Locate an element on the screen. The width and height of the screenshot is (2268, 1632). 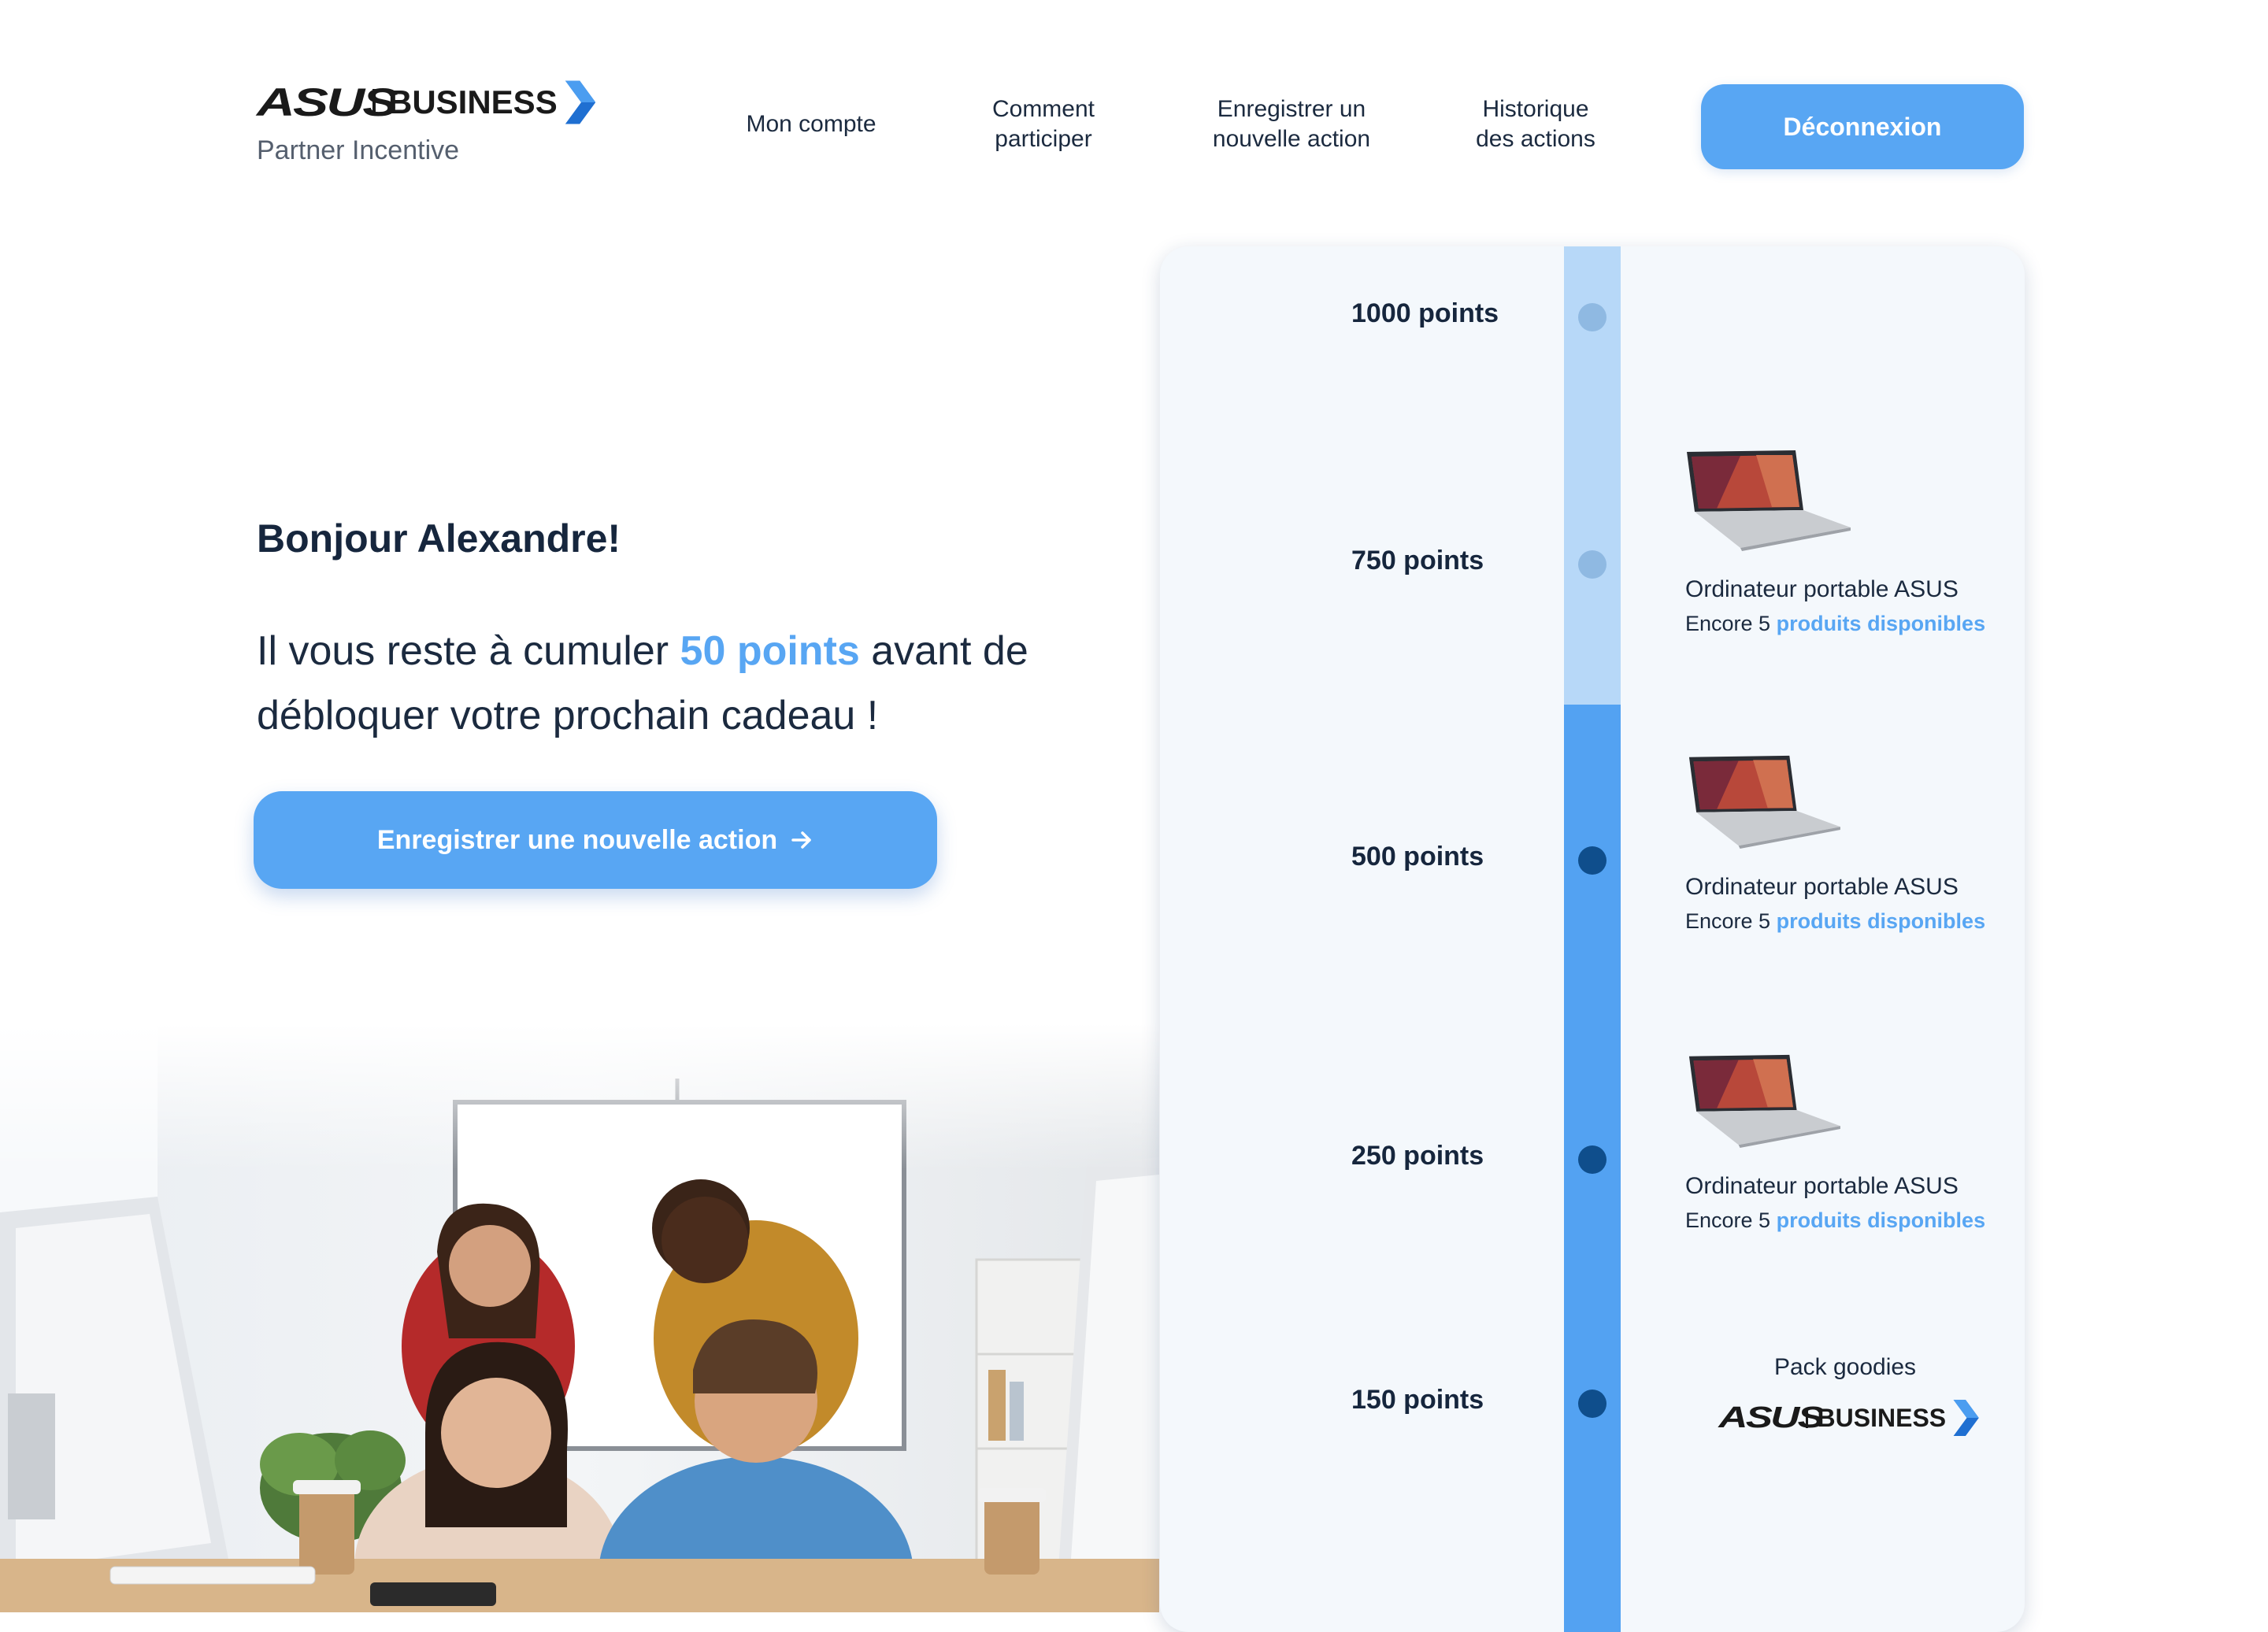
nav-action-history: Historique des actions is located at coordinates (1535, 124).